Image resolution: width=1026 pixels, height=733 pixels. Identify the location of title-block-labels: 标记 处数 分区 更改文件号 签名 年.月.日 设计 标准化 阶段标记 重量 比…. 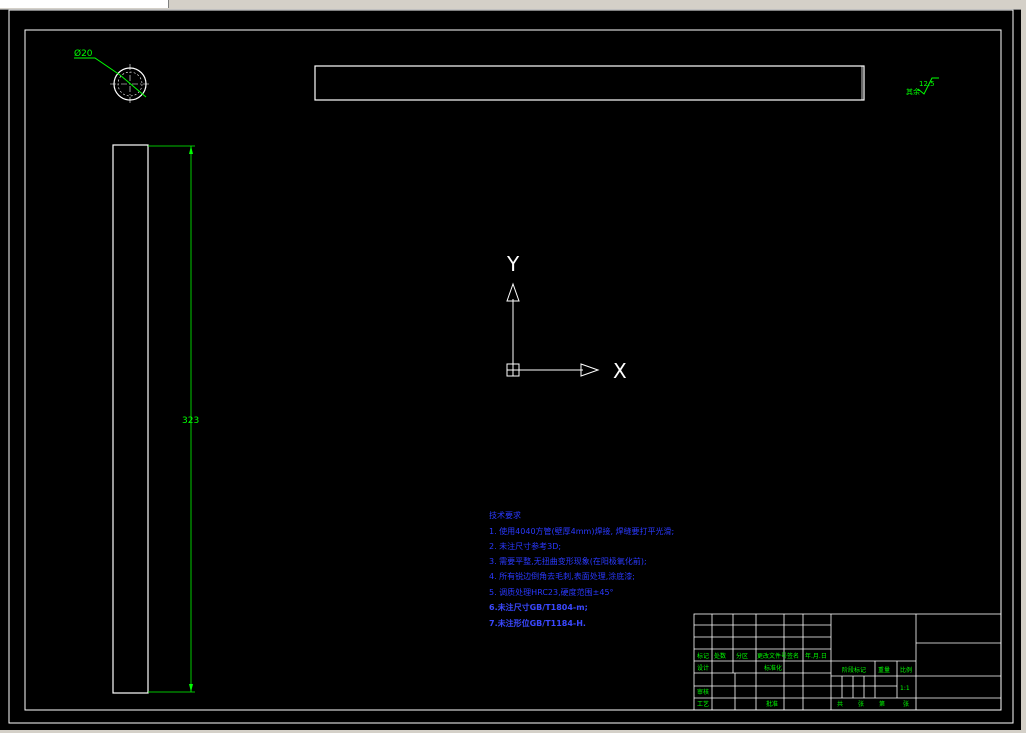
(804, 680).